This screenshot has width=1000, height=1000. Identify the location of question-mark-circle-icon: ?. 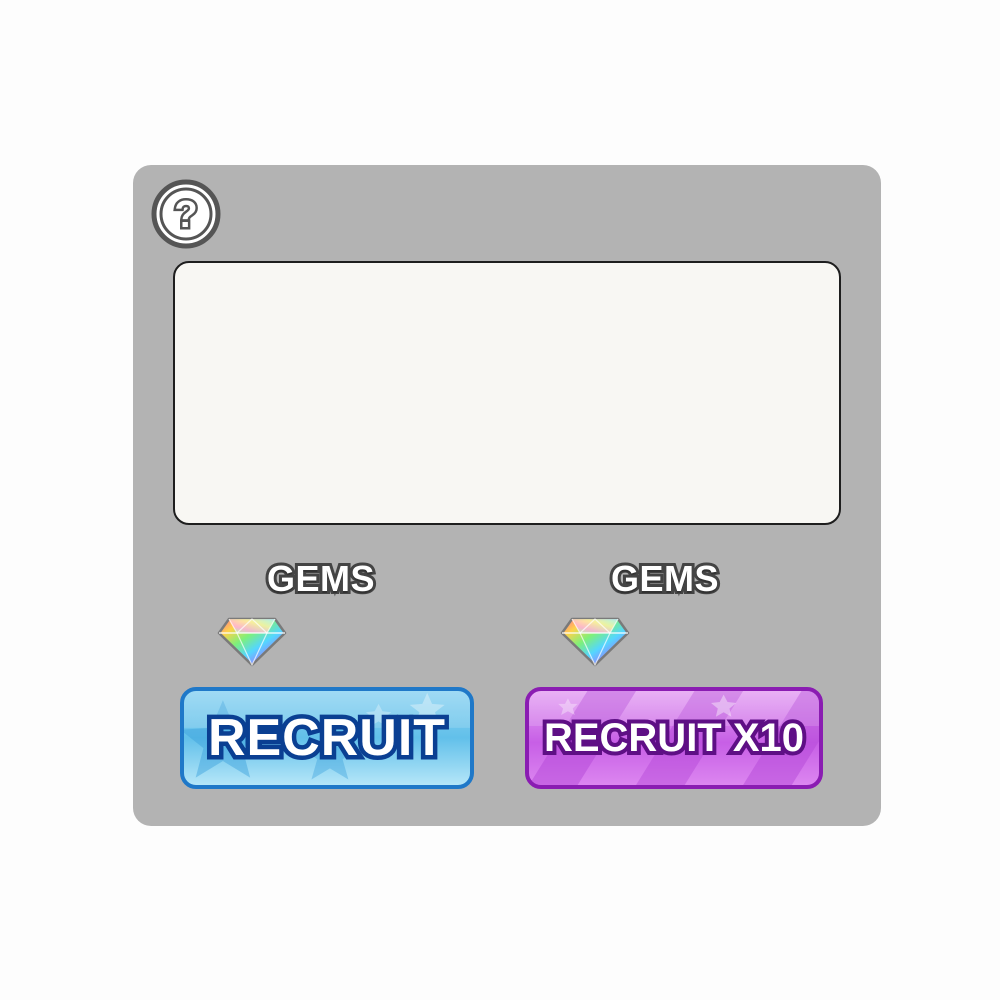
(186, 214).